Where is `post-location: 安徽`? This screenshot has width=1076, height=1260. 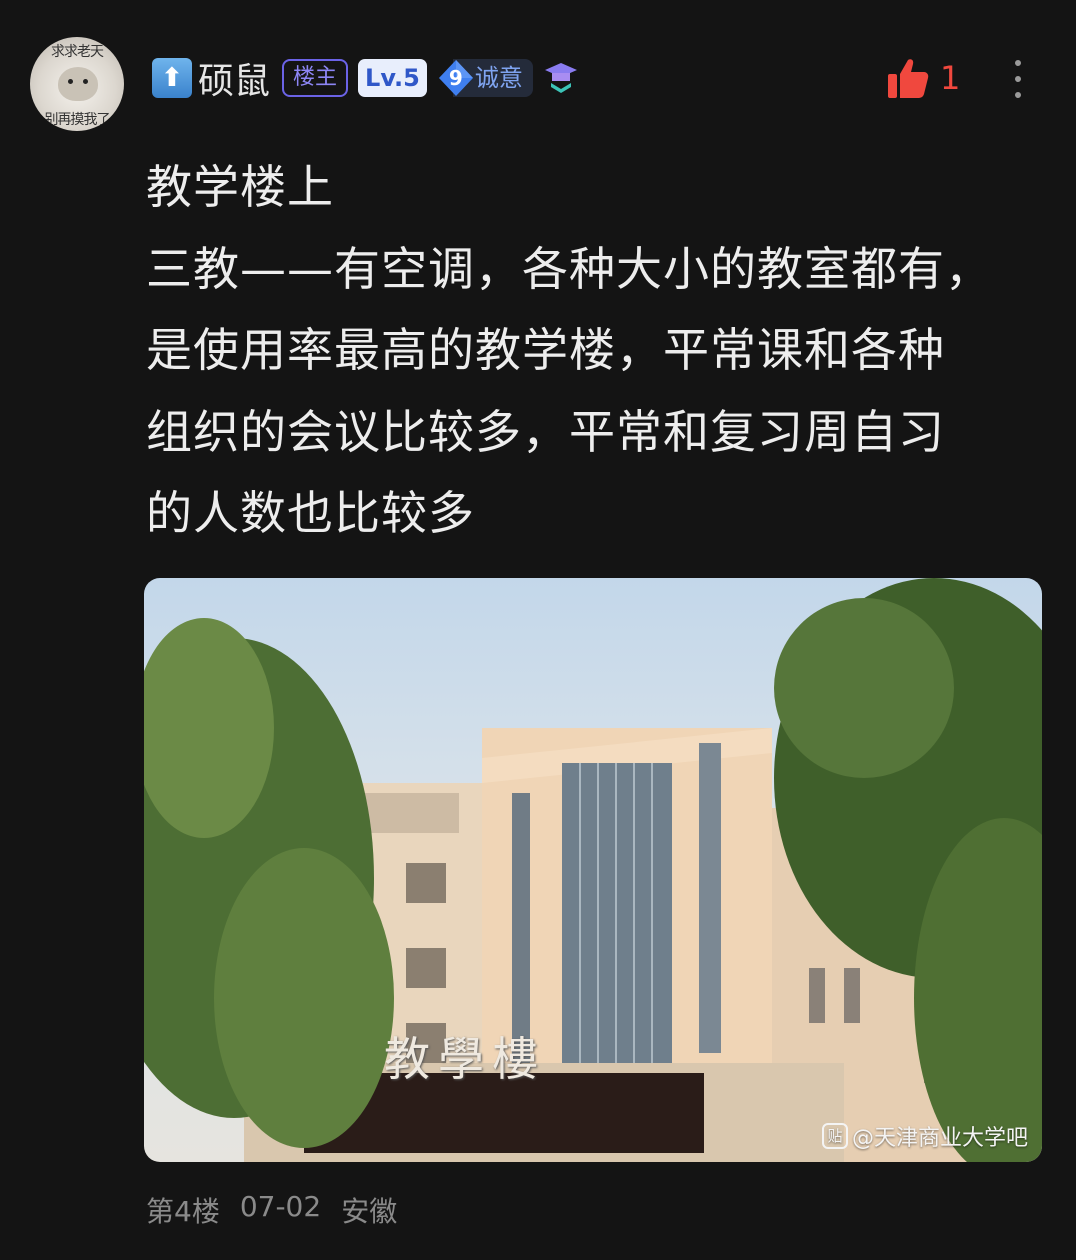
post-location: 安徽 is located at coordinates (369, 1211).